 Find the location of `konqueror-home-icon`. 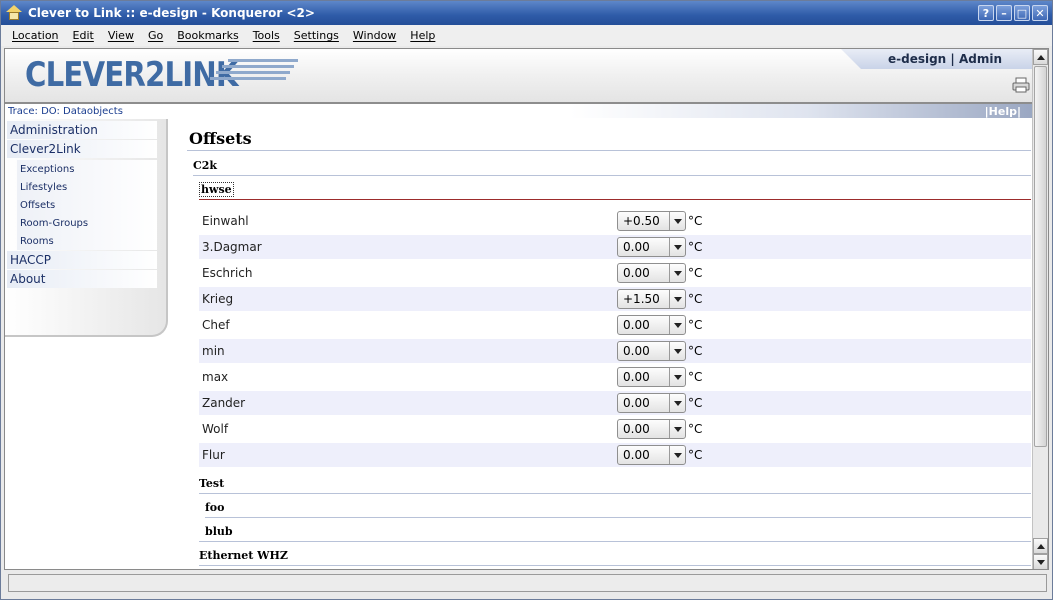

konqueror-home-icon is located at coordinates (14, 13).